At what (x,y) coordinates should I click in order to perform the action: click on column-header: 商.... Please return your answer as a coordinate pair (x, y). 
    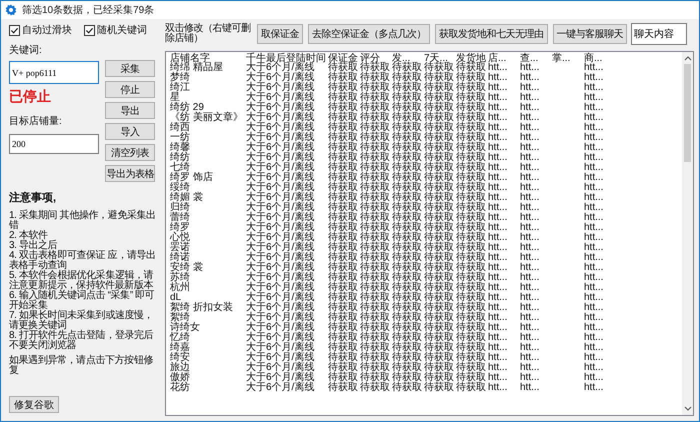
    Looking at the image, I should click on (600, 58).